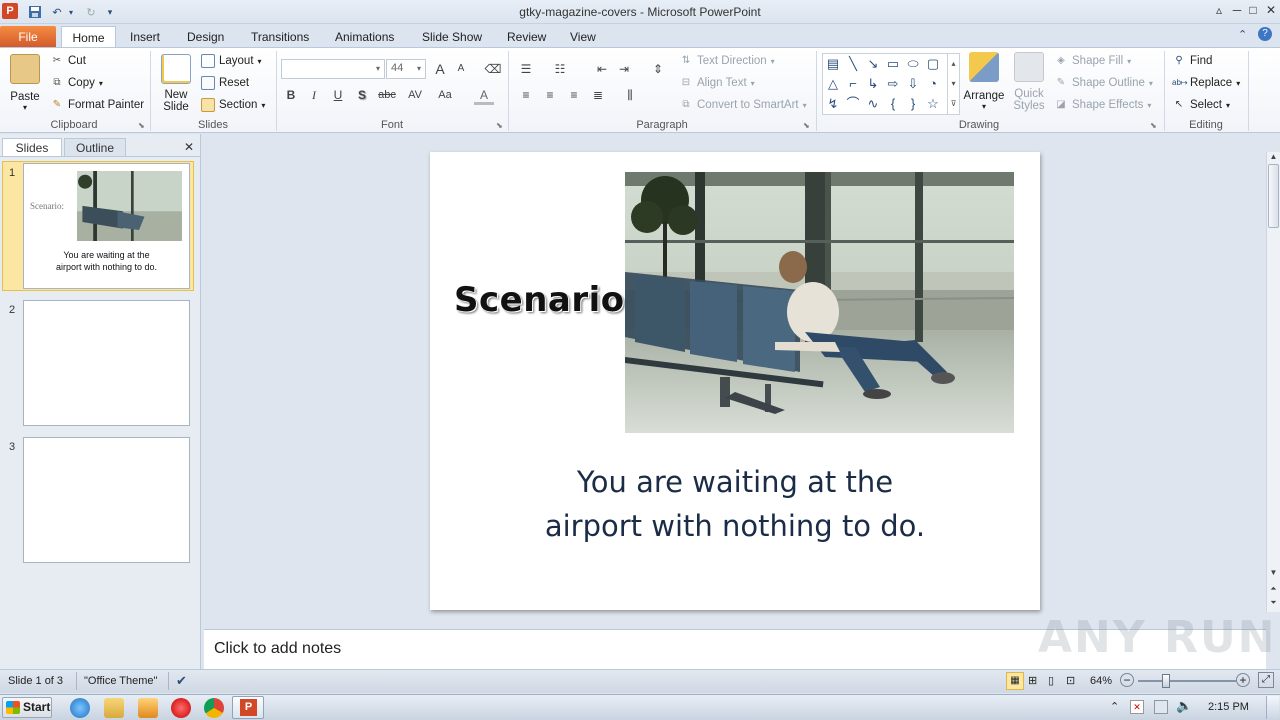 The height and width of the screenshot is (720, 1280). I want to click on cut-button: ✂ Cut, so click(68, 61).